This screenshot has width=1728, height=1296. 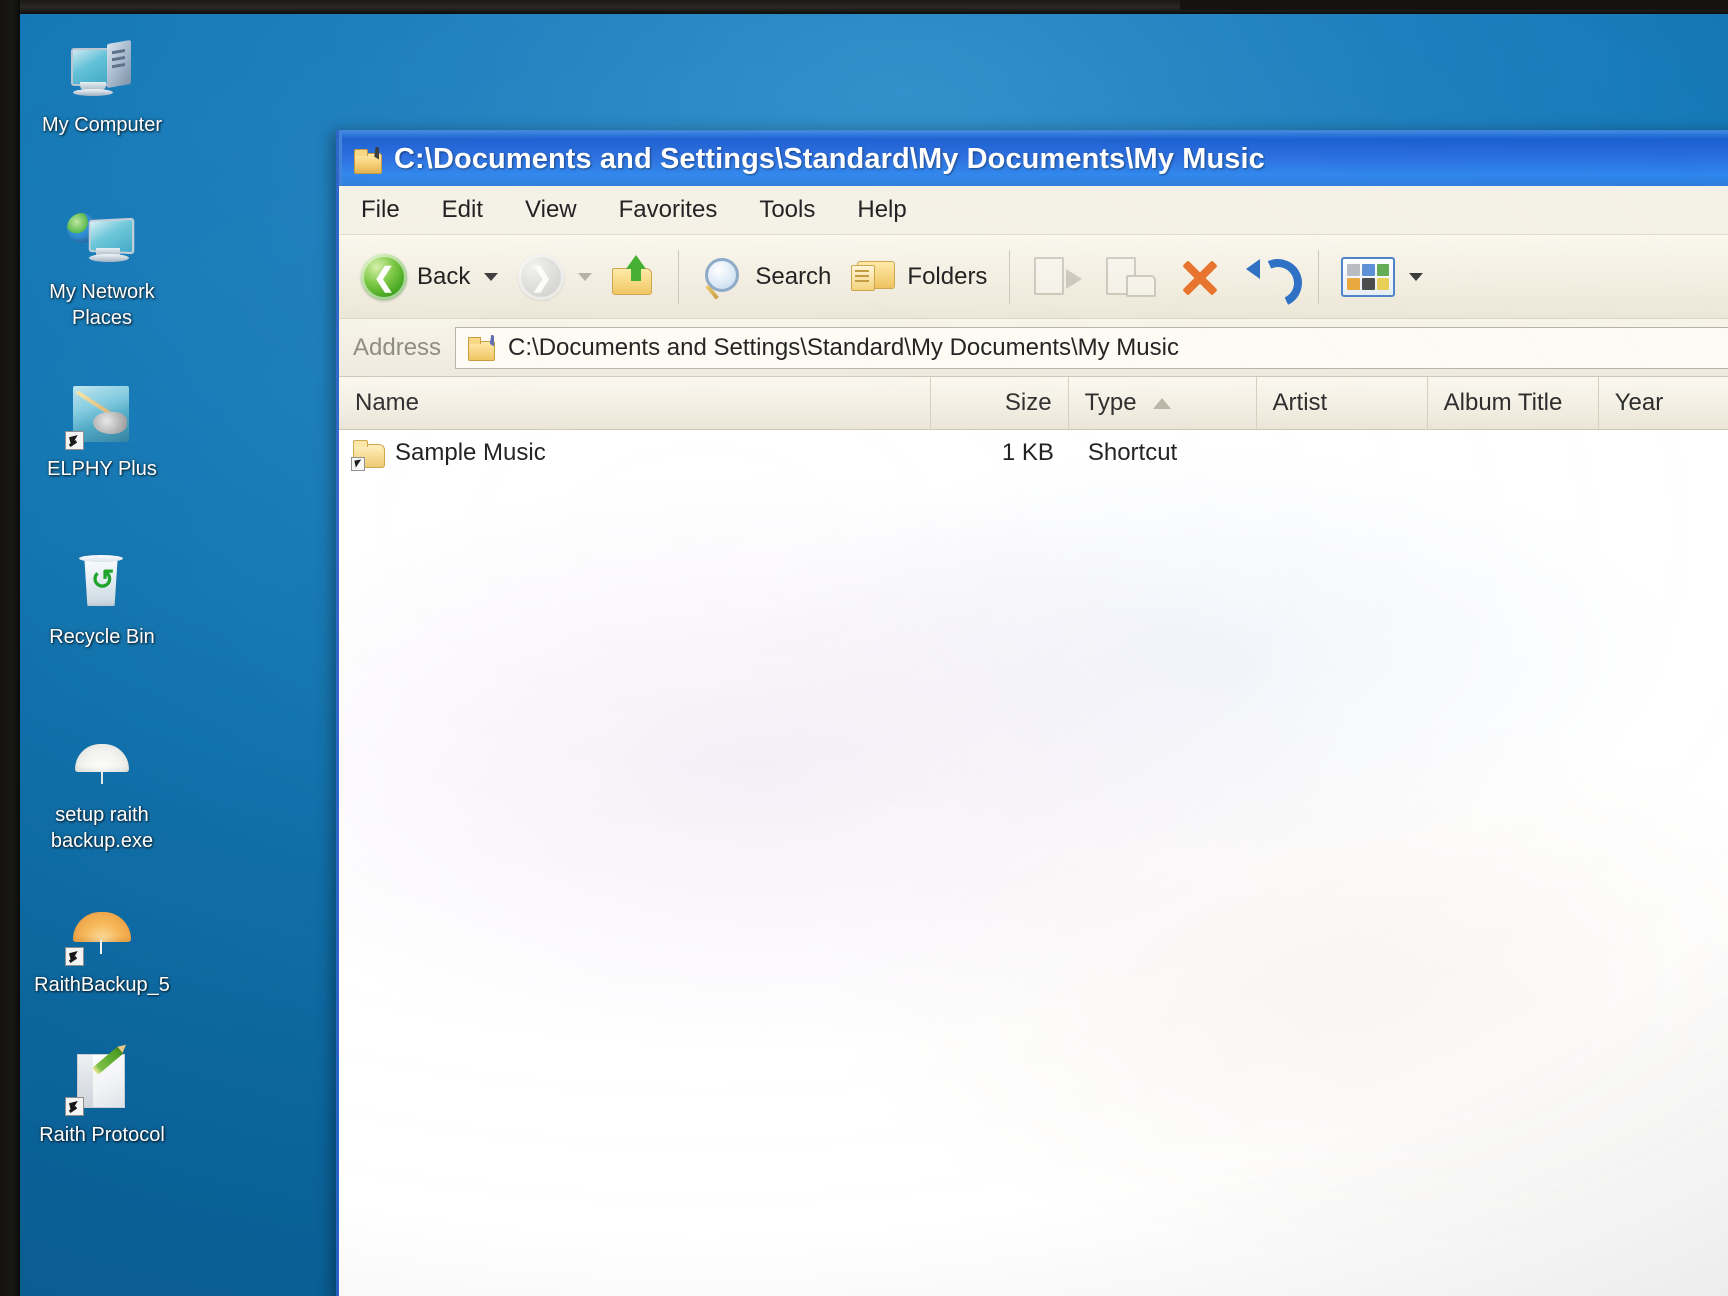 I want to click on my-computer-icon, so click(x=102, y=71).